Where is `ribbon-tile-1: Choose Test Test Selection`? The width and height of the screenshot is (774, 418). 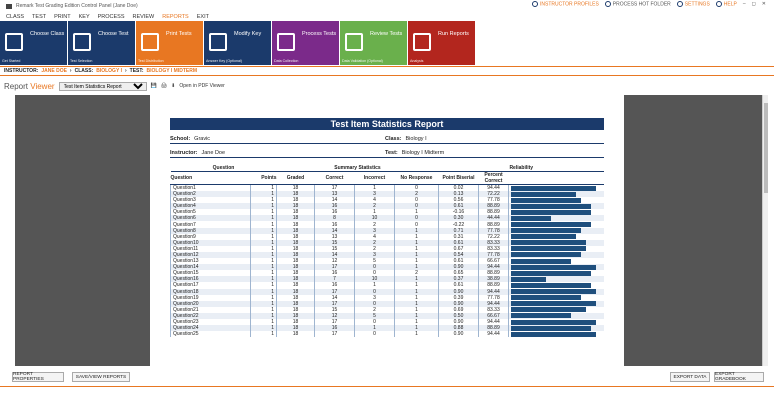 ribbon-tile-1: Choose Test Test Selection is located at coordinates (101, 43).